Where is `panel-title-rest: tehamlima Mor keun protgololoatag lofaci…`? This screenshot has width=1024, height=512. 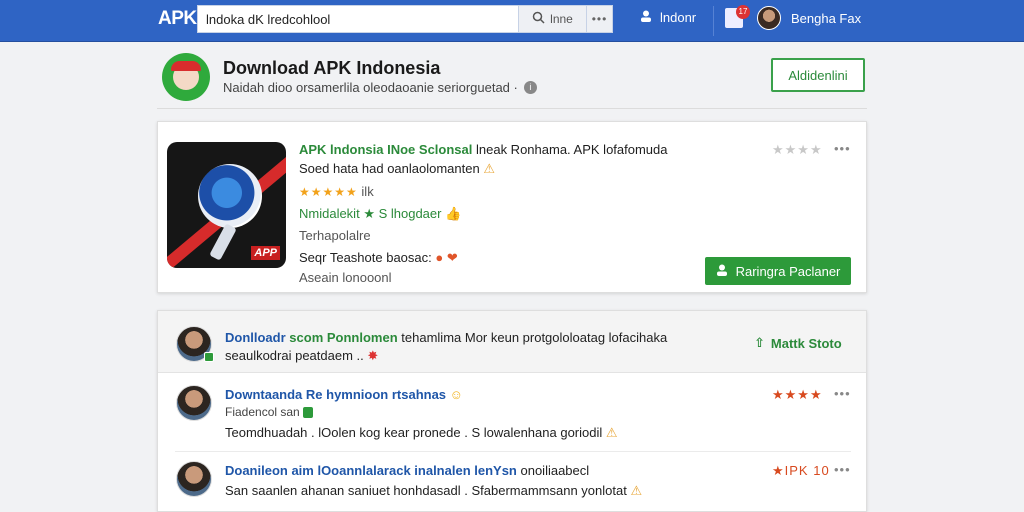 panel-title-rest: tehamlima Mor keun protgololoatag lofaci… is located at coordinates (534, 337).